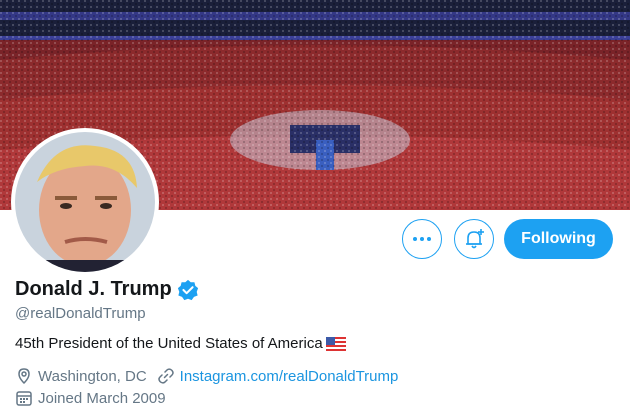 The width and height of the screenshot is (630, 420). What do you see at coordinates (289, 376) in the screenshot?
I see `website-link: Instagram.com/realDonaldTrump` at bounding box center [289, 376].